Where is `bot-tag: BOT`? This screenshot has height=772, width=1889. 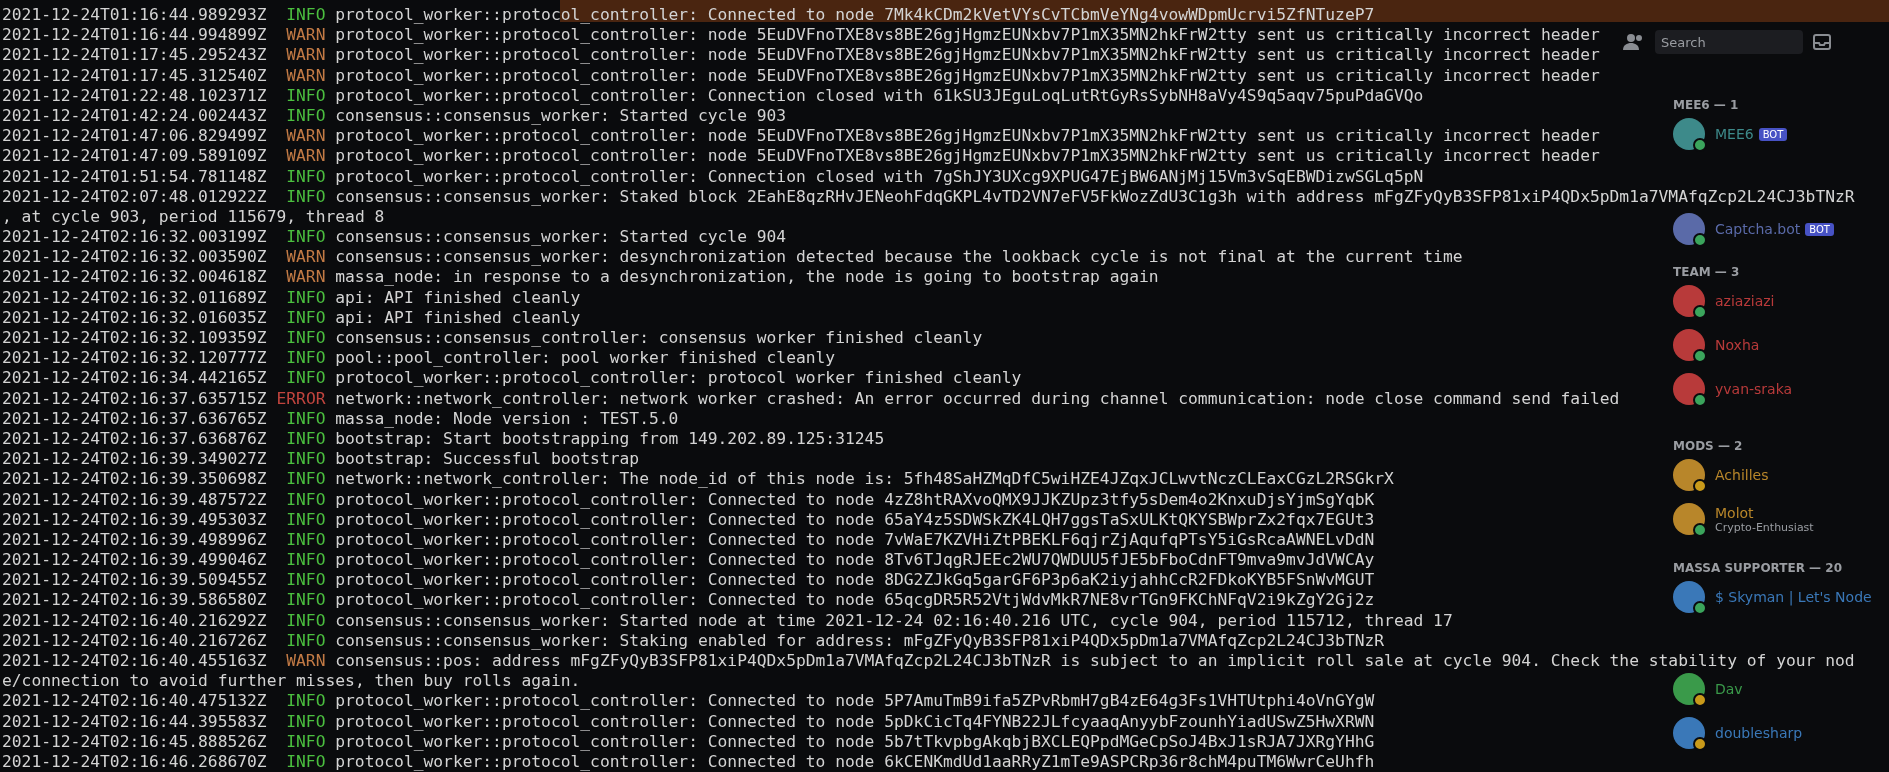
bot-tag: BOT is located at coordinates (1773, 134).